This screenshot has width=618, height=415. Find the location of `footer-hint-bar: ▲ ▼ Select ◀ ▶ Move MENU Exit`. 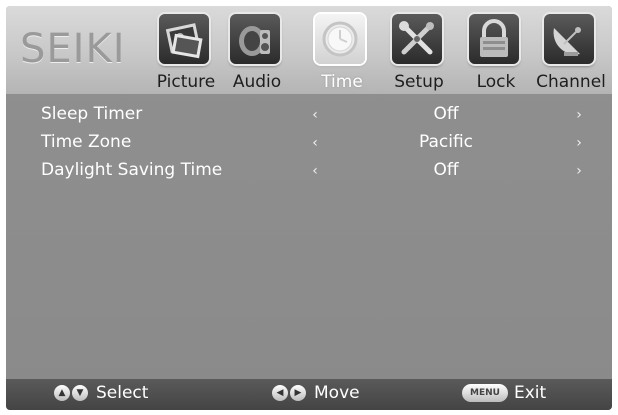

footer-hint-bar: ▲ ▼ Select ◀ ▶ Move MENU Exit is located at coordinates (309, 394).